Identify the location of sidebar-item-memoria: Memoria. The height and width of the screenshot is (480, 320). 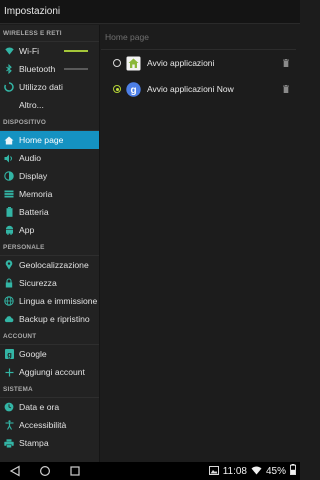
(49, 194).